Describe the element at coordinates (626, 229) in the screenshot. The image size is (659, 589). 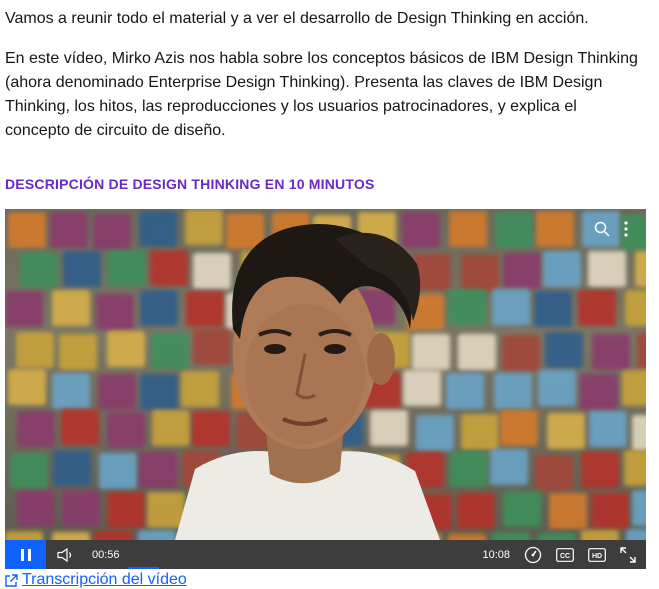
I see `more-vertical-icon` at that location.